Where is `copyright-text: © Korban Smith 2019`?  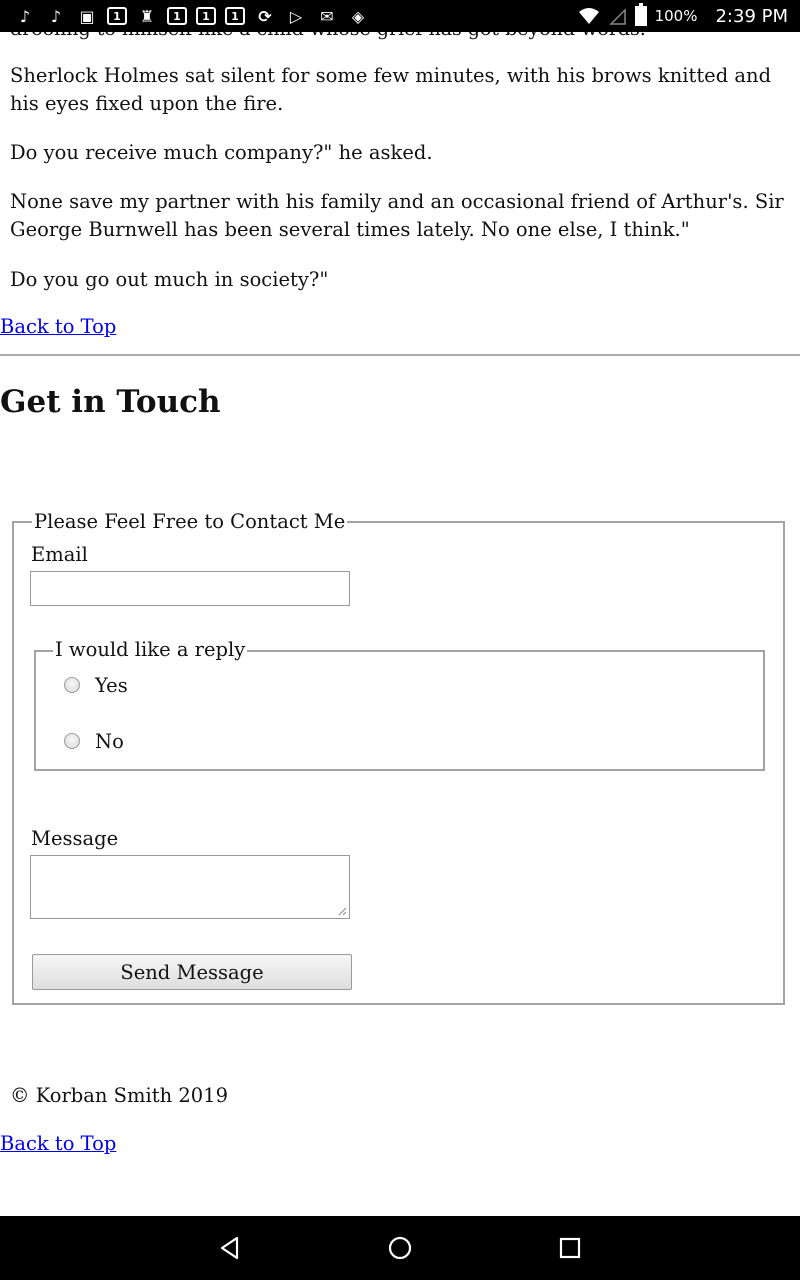
copyright-text: © Korban Smith 2019 is located at coordinates (119, 1095).